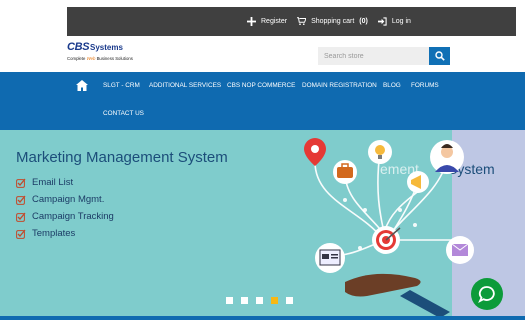 This screenshot has width=525, height=320. I want to click on shopping-cart-link: Shopping cart (0), so click(332, 21).